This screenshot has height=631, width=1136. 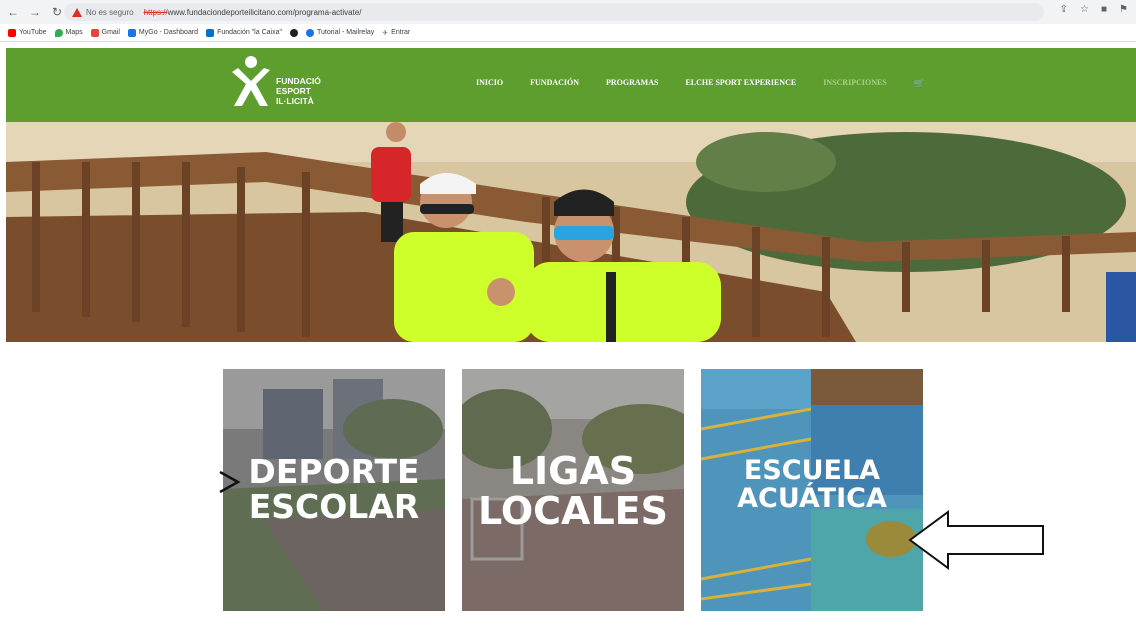 I want to click on entrar-icon: ✈, so click(x=385, y=33).